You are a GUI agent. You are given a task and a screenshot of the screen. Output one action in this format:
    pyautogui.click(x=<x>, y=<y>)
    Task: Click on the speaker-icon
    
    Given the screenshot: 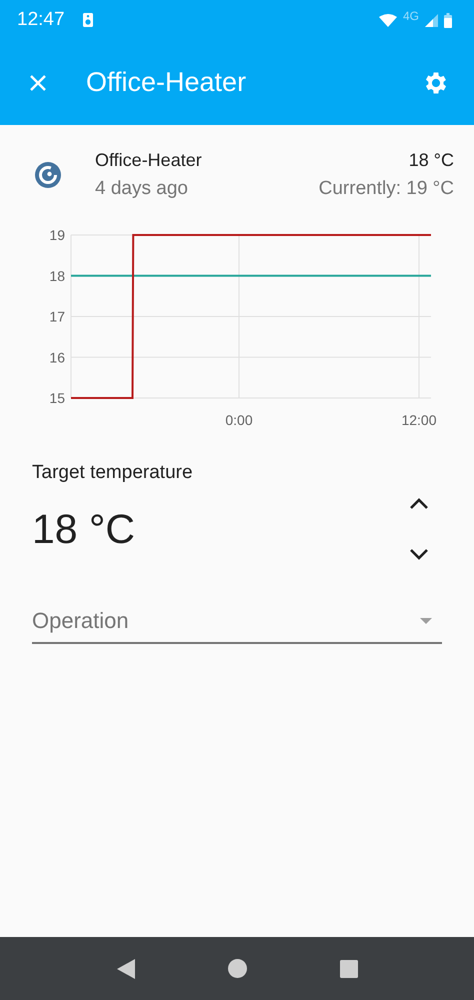 What is the action you would take?
    pyautogui.click(x=87, y=20)
    